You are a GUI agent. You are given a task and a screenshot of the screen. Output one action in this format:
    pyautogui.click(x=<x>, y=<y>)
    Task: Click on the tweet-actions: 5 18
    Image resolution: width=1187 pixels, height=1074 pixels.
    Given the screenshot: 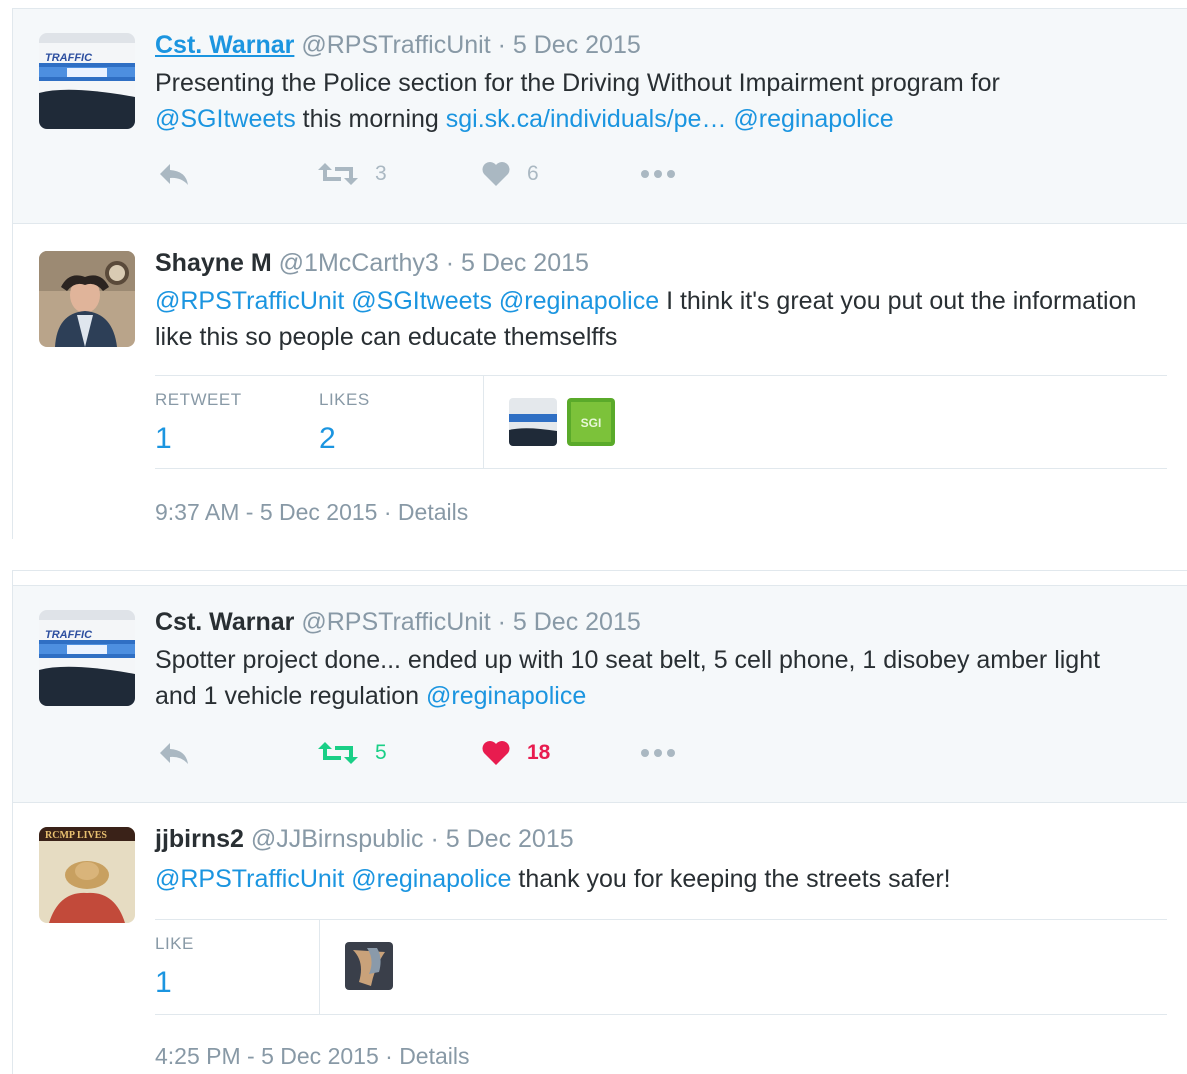 What is the action you would take?
    pyautogui.click(x=455, y=755)
    